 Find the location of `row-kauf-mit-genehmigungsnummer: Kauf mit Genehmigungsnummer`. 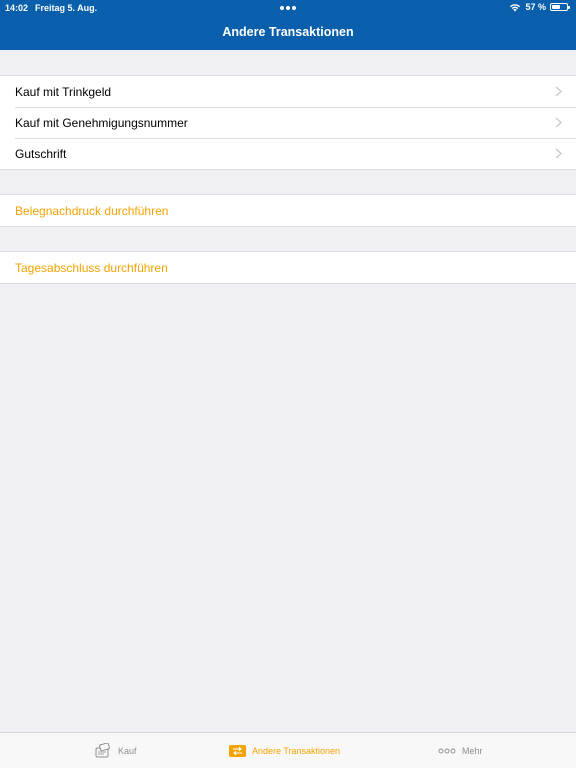

row-kauf-mit-genehmigungsnummer: Kauf mit Genehmigungsnummer is located at coordinates (288, 122).